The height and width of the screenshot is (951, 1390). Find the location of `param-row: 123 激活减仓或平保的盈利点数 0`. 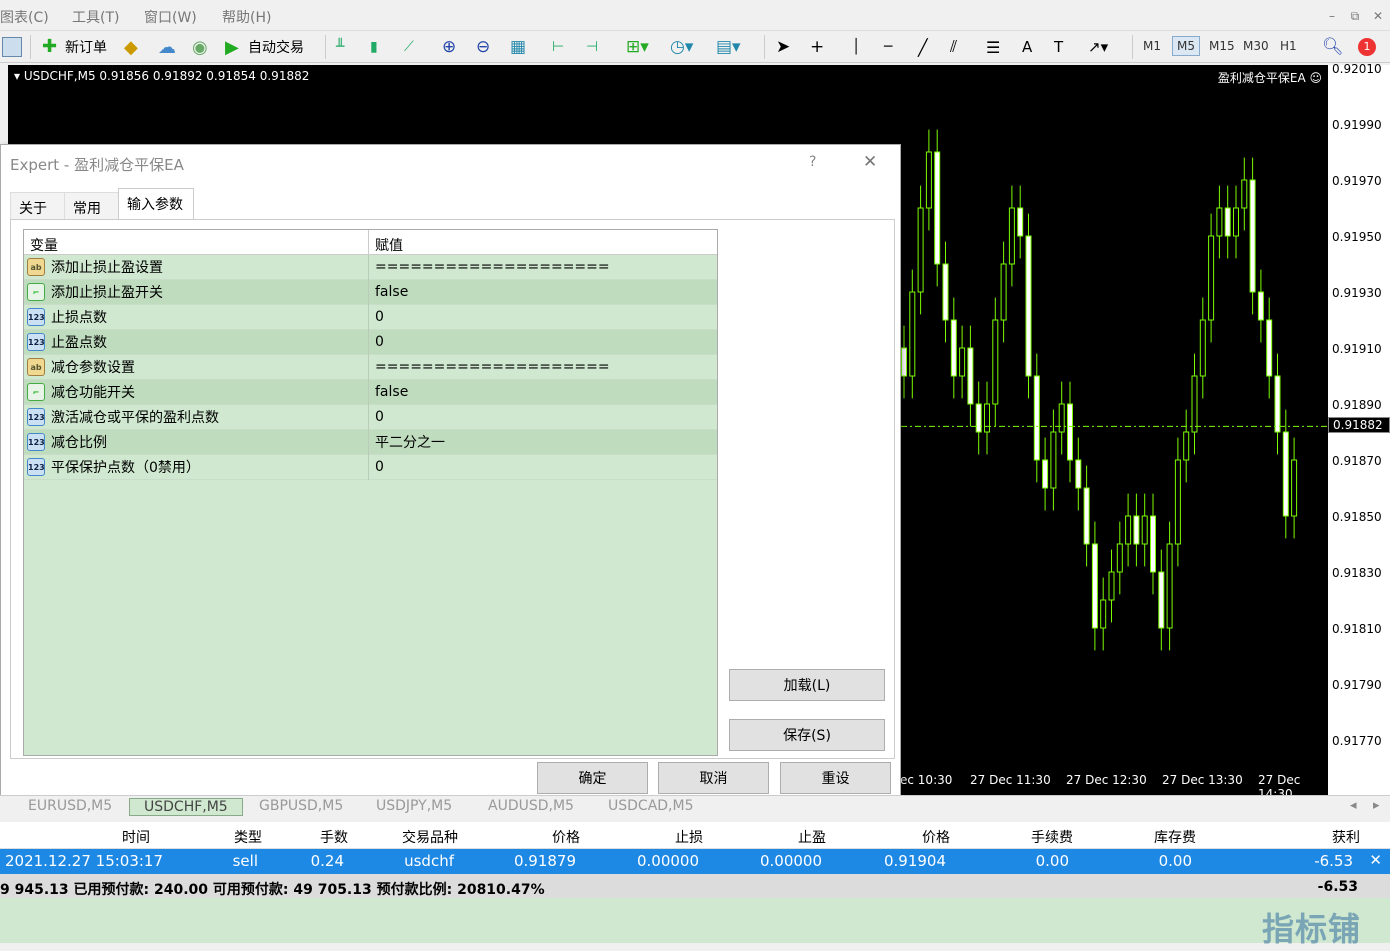

param-row: 123 激活减仓或平保的盈利点数 0 is located at coordinates (370, 417).